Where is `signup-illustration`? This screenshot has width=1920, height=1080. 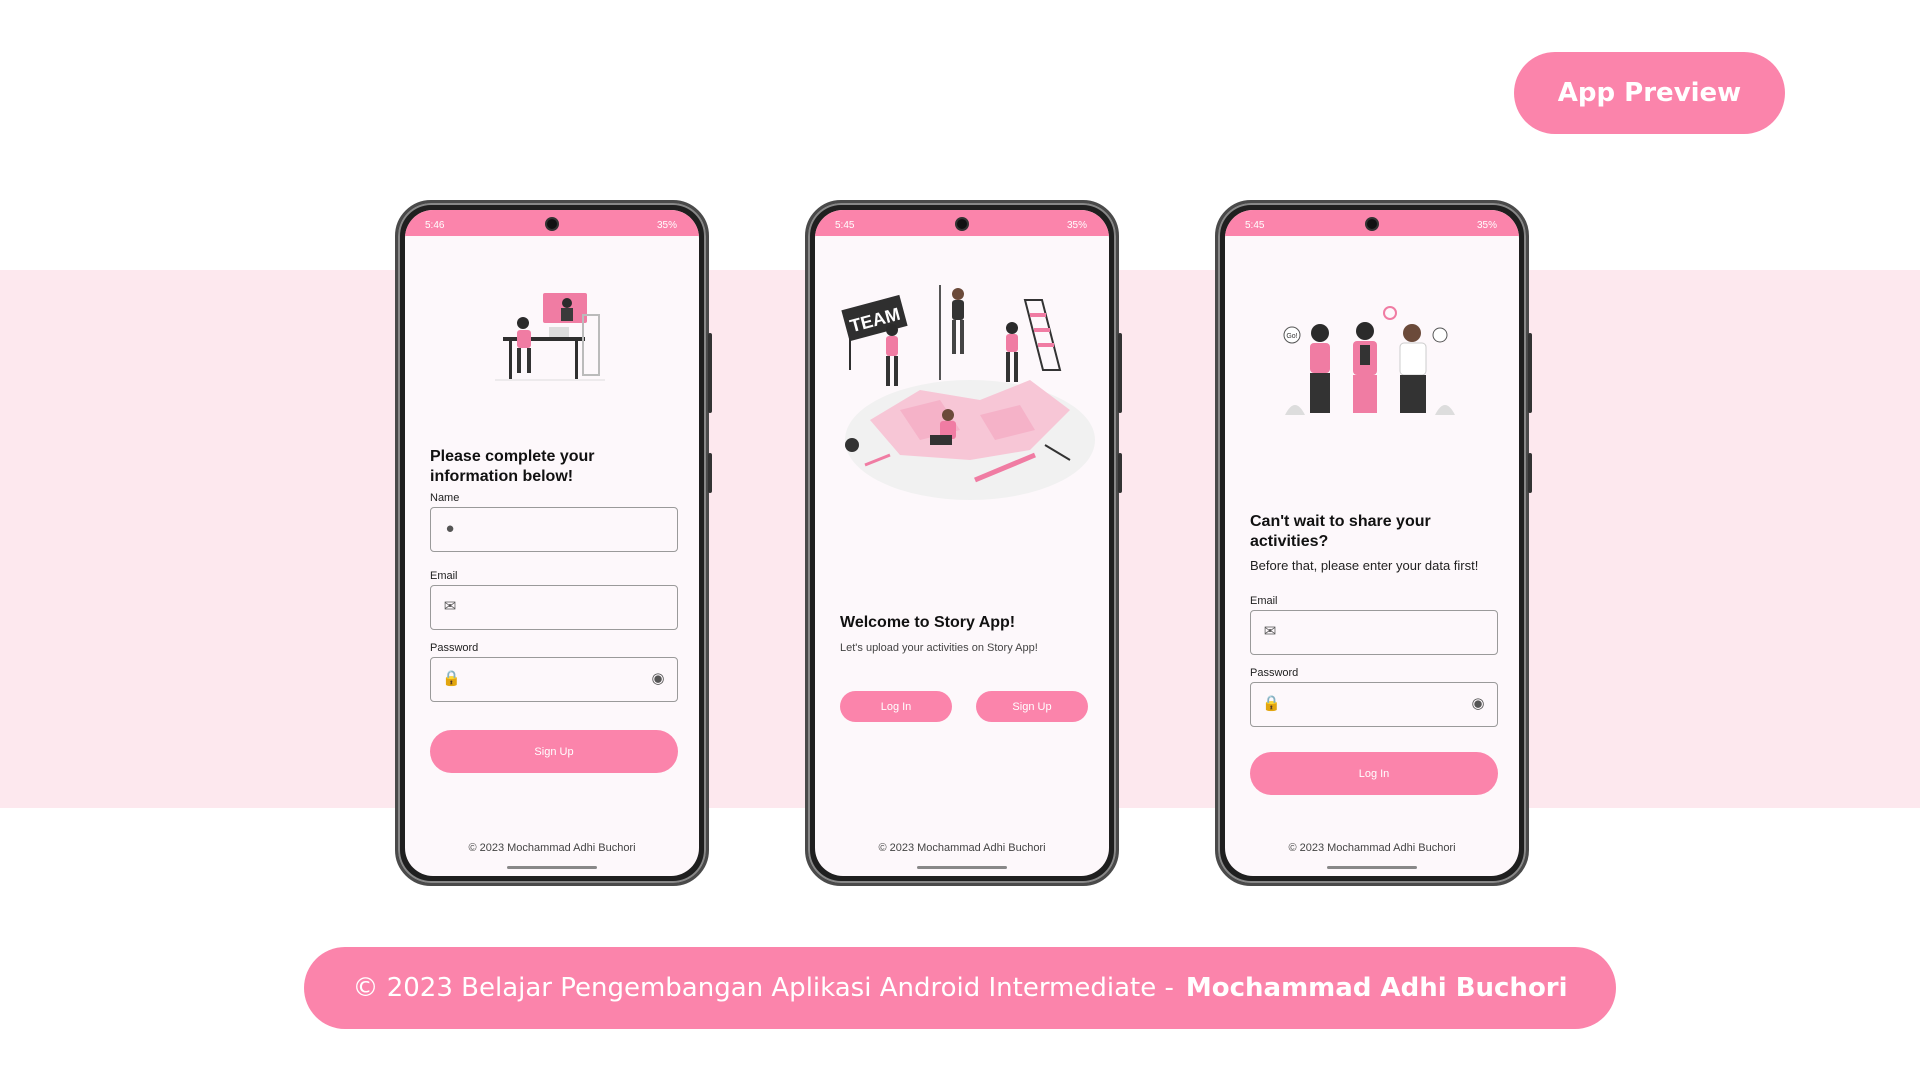
signup-illustration is located at coordinates (550, 337).